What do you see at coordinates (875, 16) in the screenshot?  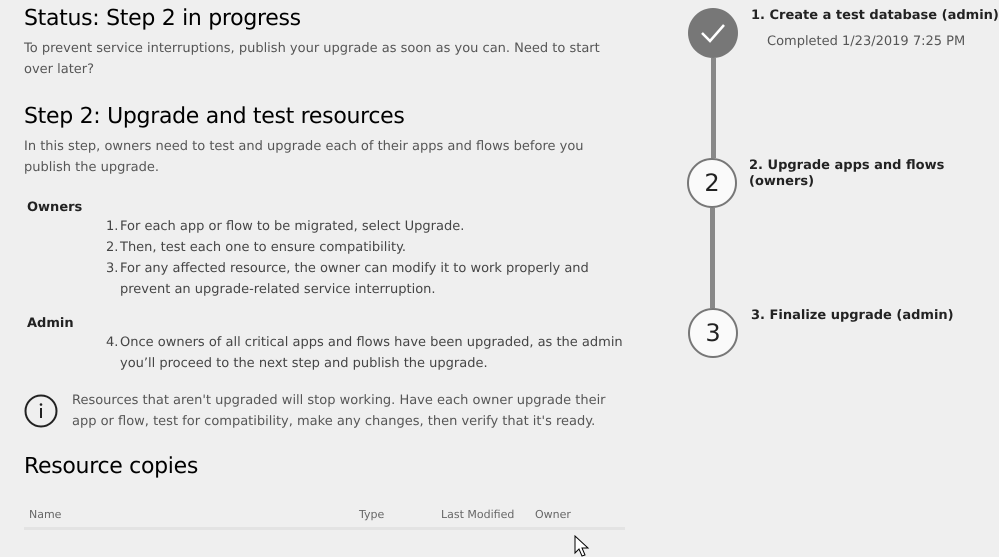 I see `step-title: 1. Create a test database (admin)` at bounding box center [875, 16].